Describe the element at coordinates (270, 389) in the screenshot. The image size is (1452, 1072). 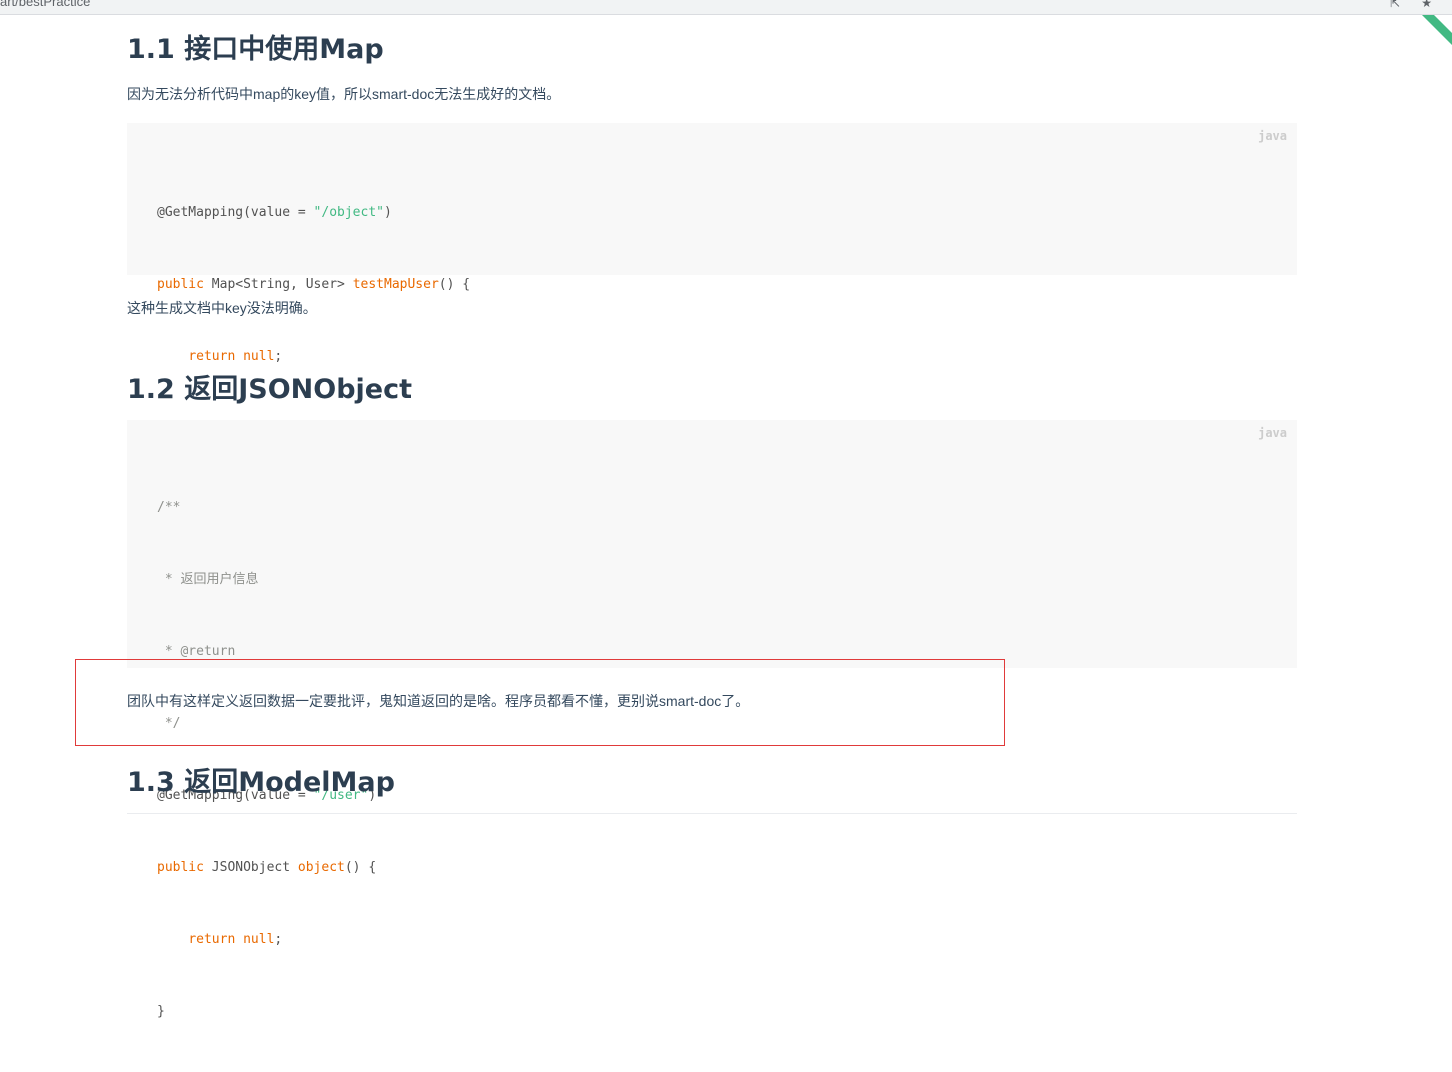
I see `section-heading-1-2: 1.2 返回JSONObject` at that location.